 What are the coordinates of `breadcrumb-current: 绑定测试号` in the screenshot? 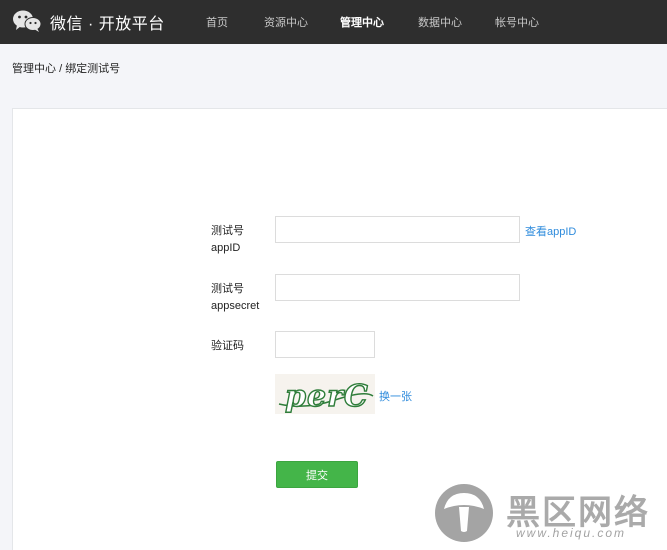 It's located at (93, 69).